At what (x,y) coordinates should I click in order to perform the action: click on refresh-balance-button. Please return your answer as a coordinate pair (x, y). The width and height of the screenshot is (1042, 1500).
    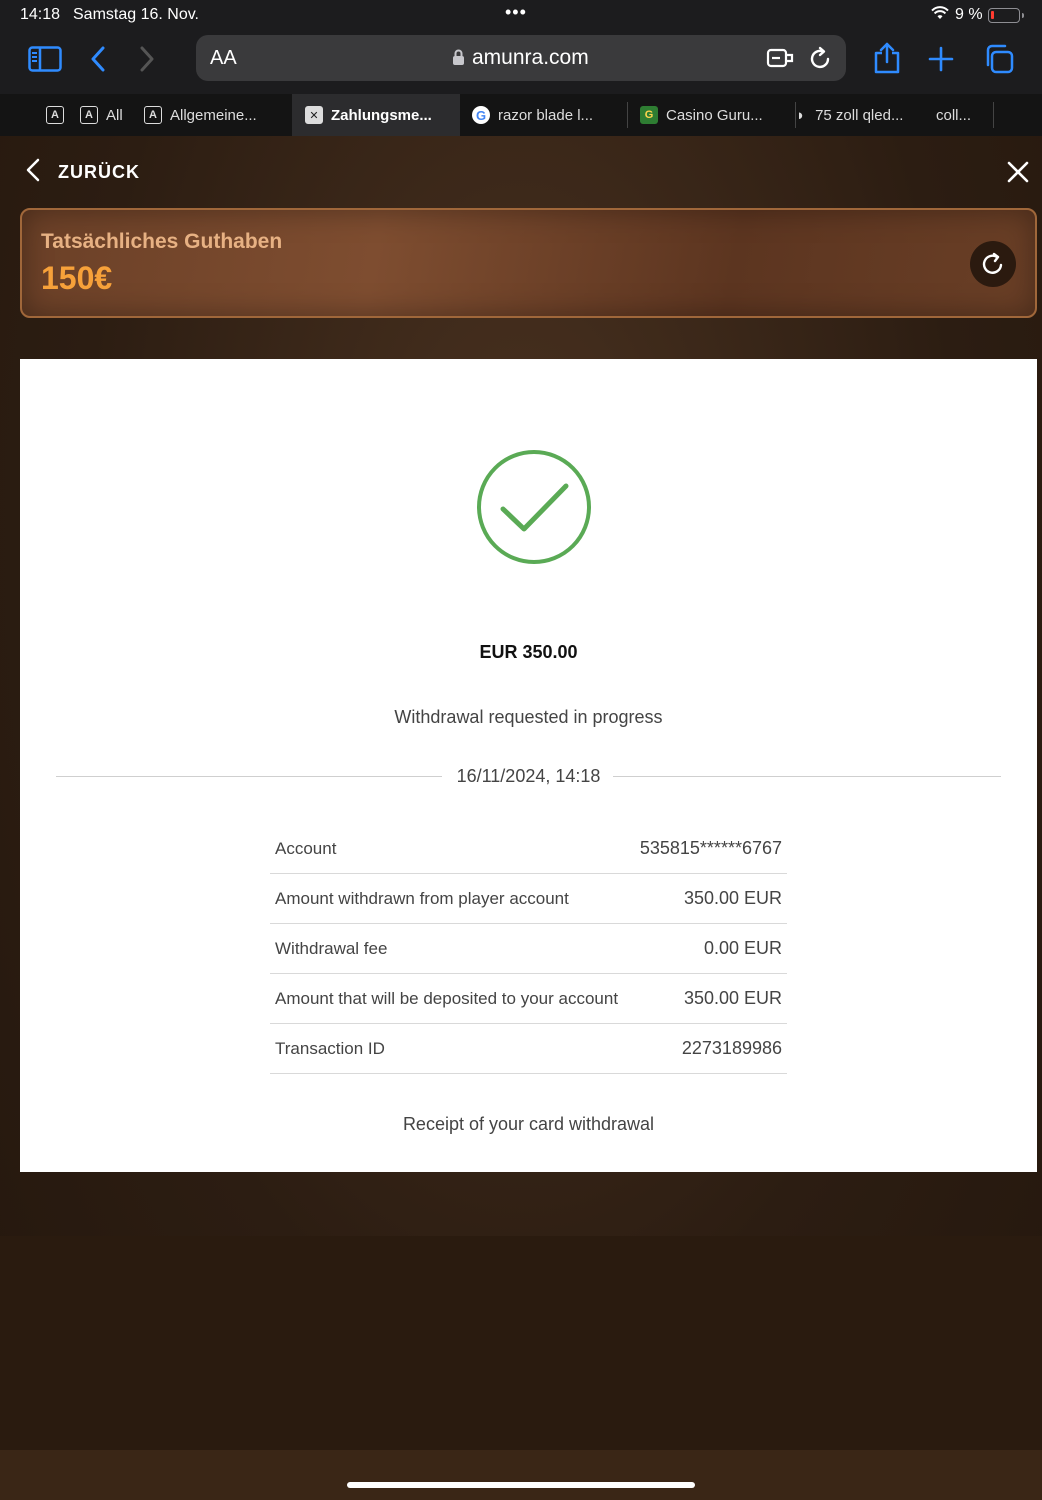
    Looking at the image, I should click on (993, 264).